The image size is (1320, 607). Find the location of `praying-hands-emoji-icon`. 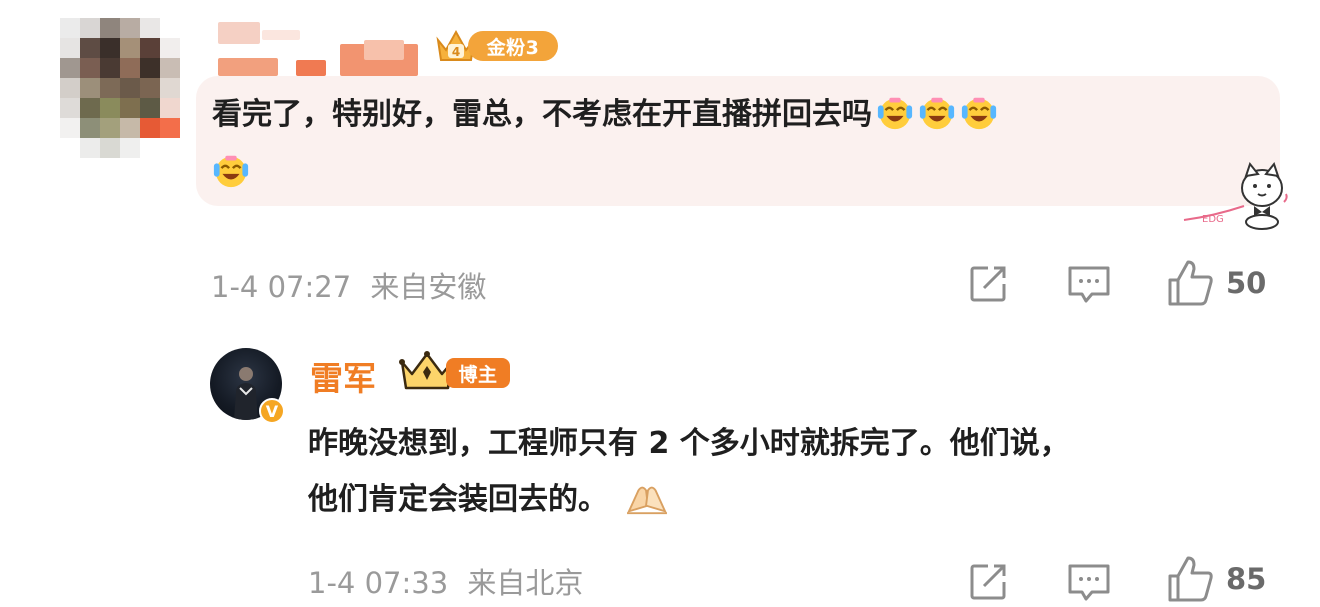

praying-hands-emoji-icon is located at coordinates (647, 500).